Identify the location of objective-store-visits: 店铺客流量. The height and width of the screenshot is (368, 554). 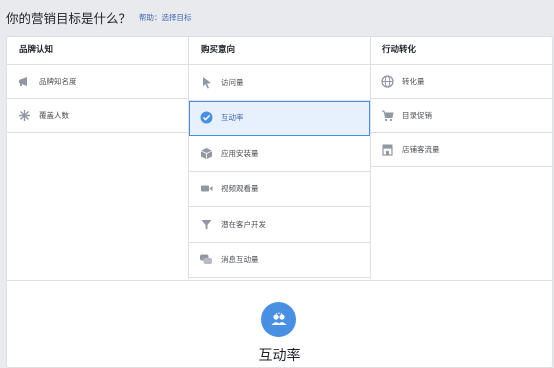
(461, 150).